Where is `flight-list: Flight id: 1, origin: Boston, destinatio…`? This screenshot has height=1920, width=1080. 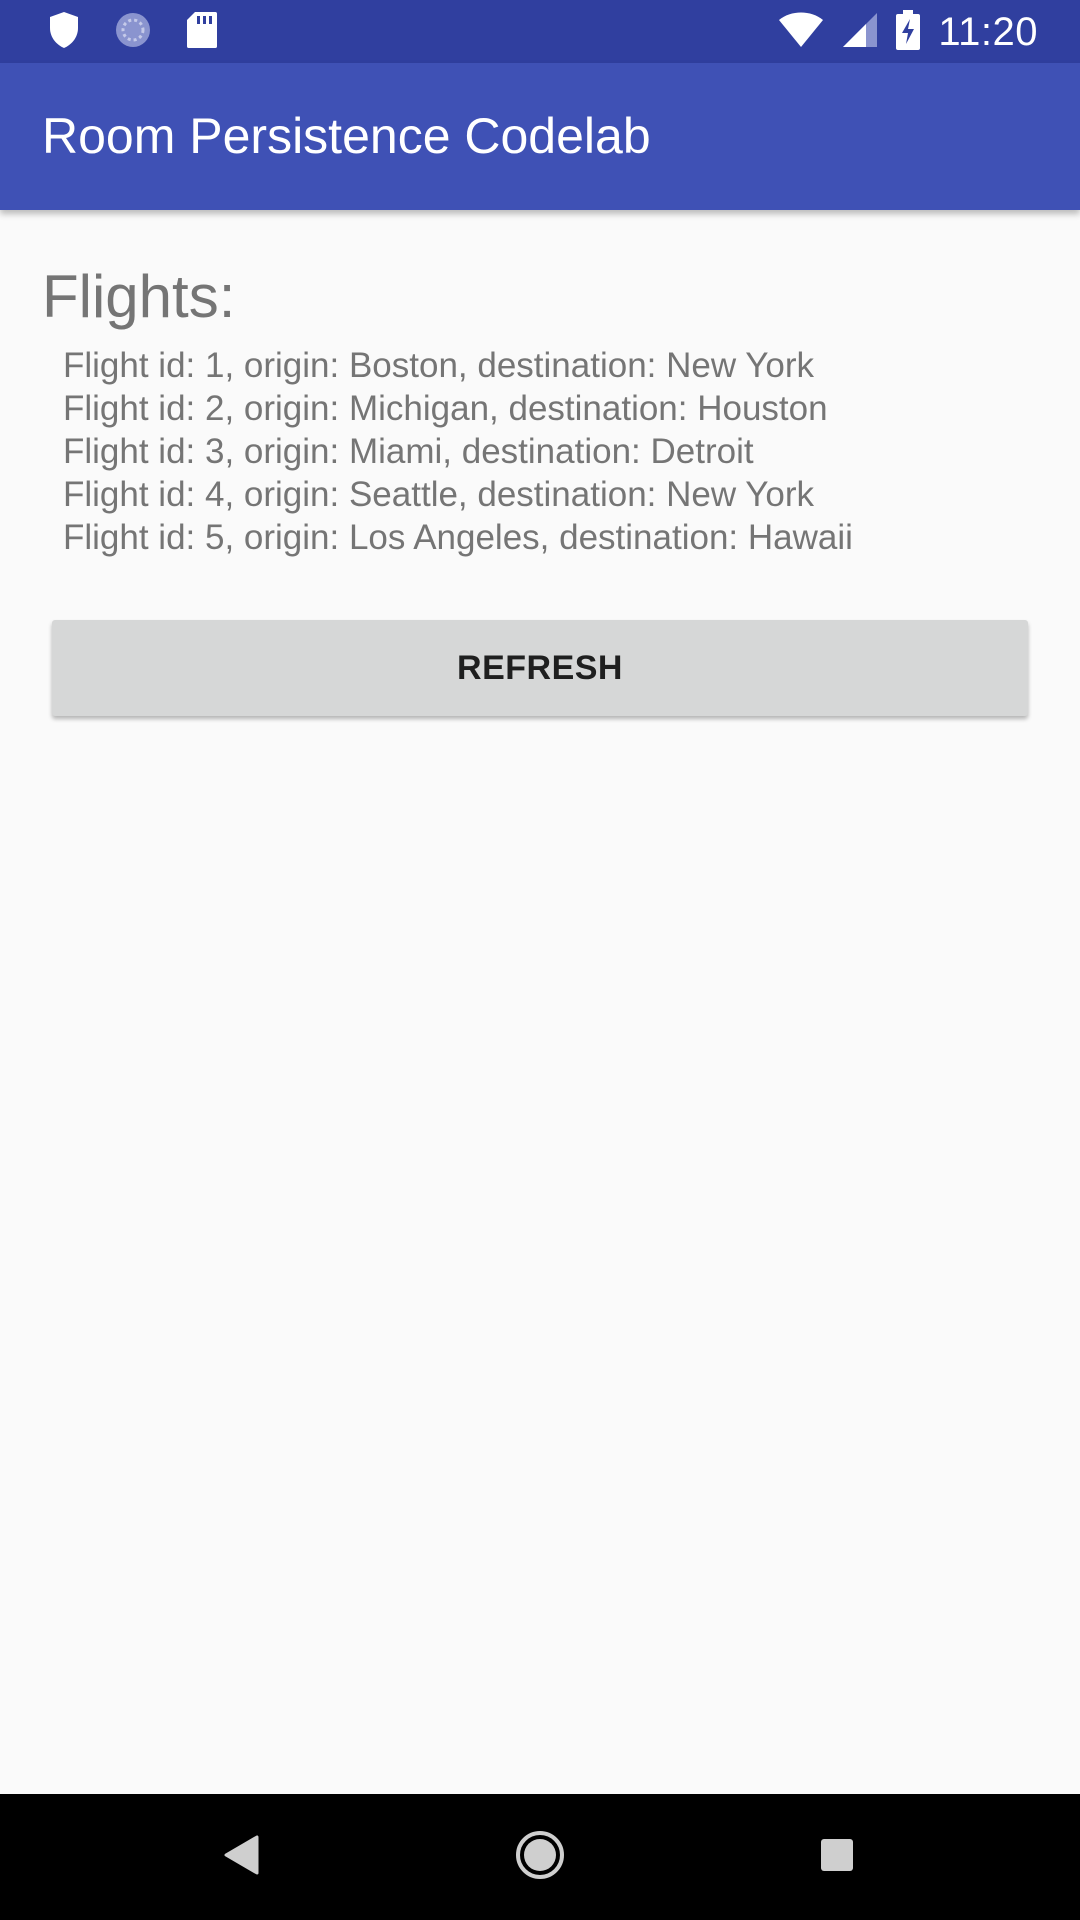
flight-list: Flight id: 1, origin: Boston, destinatio… is located at coordinates (458, 451).